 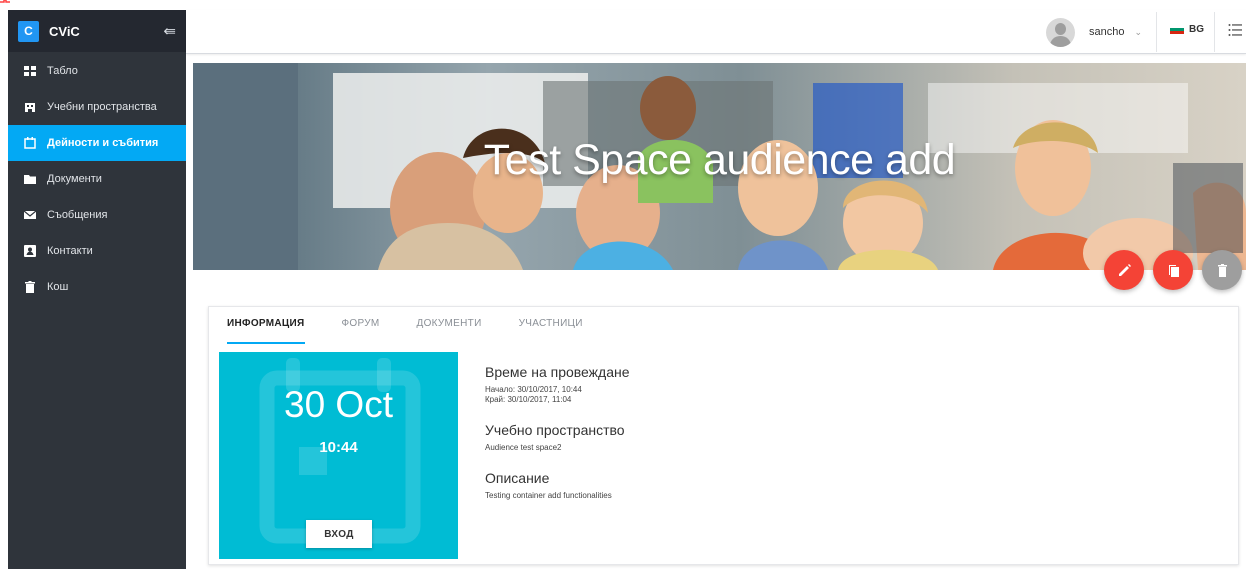 I want to click on sidebar-item-messages: Съобщения, so click(x=97, y=215).